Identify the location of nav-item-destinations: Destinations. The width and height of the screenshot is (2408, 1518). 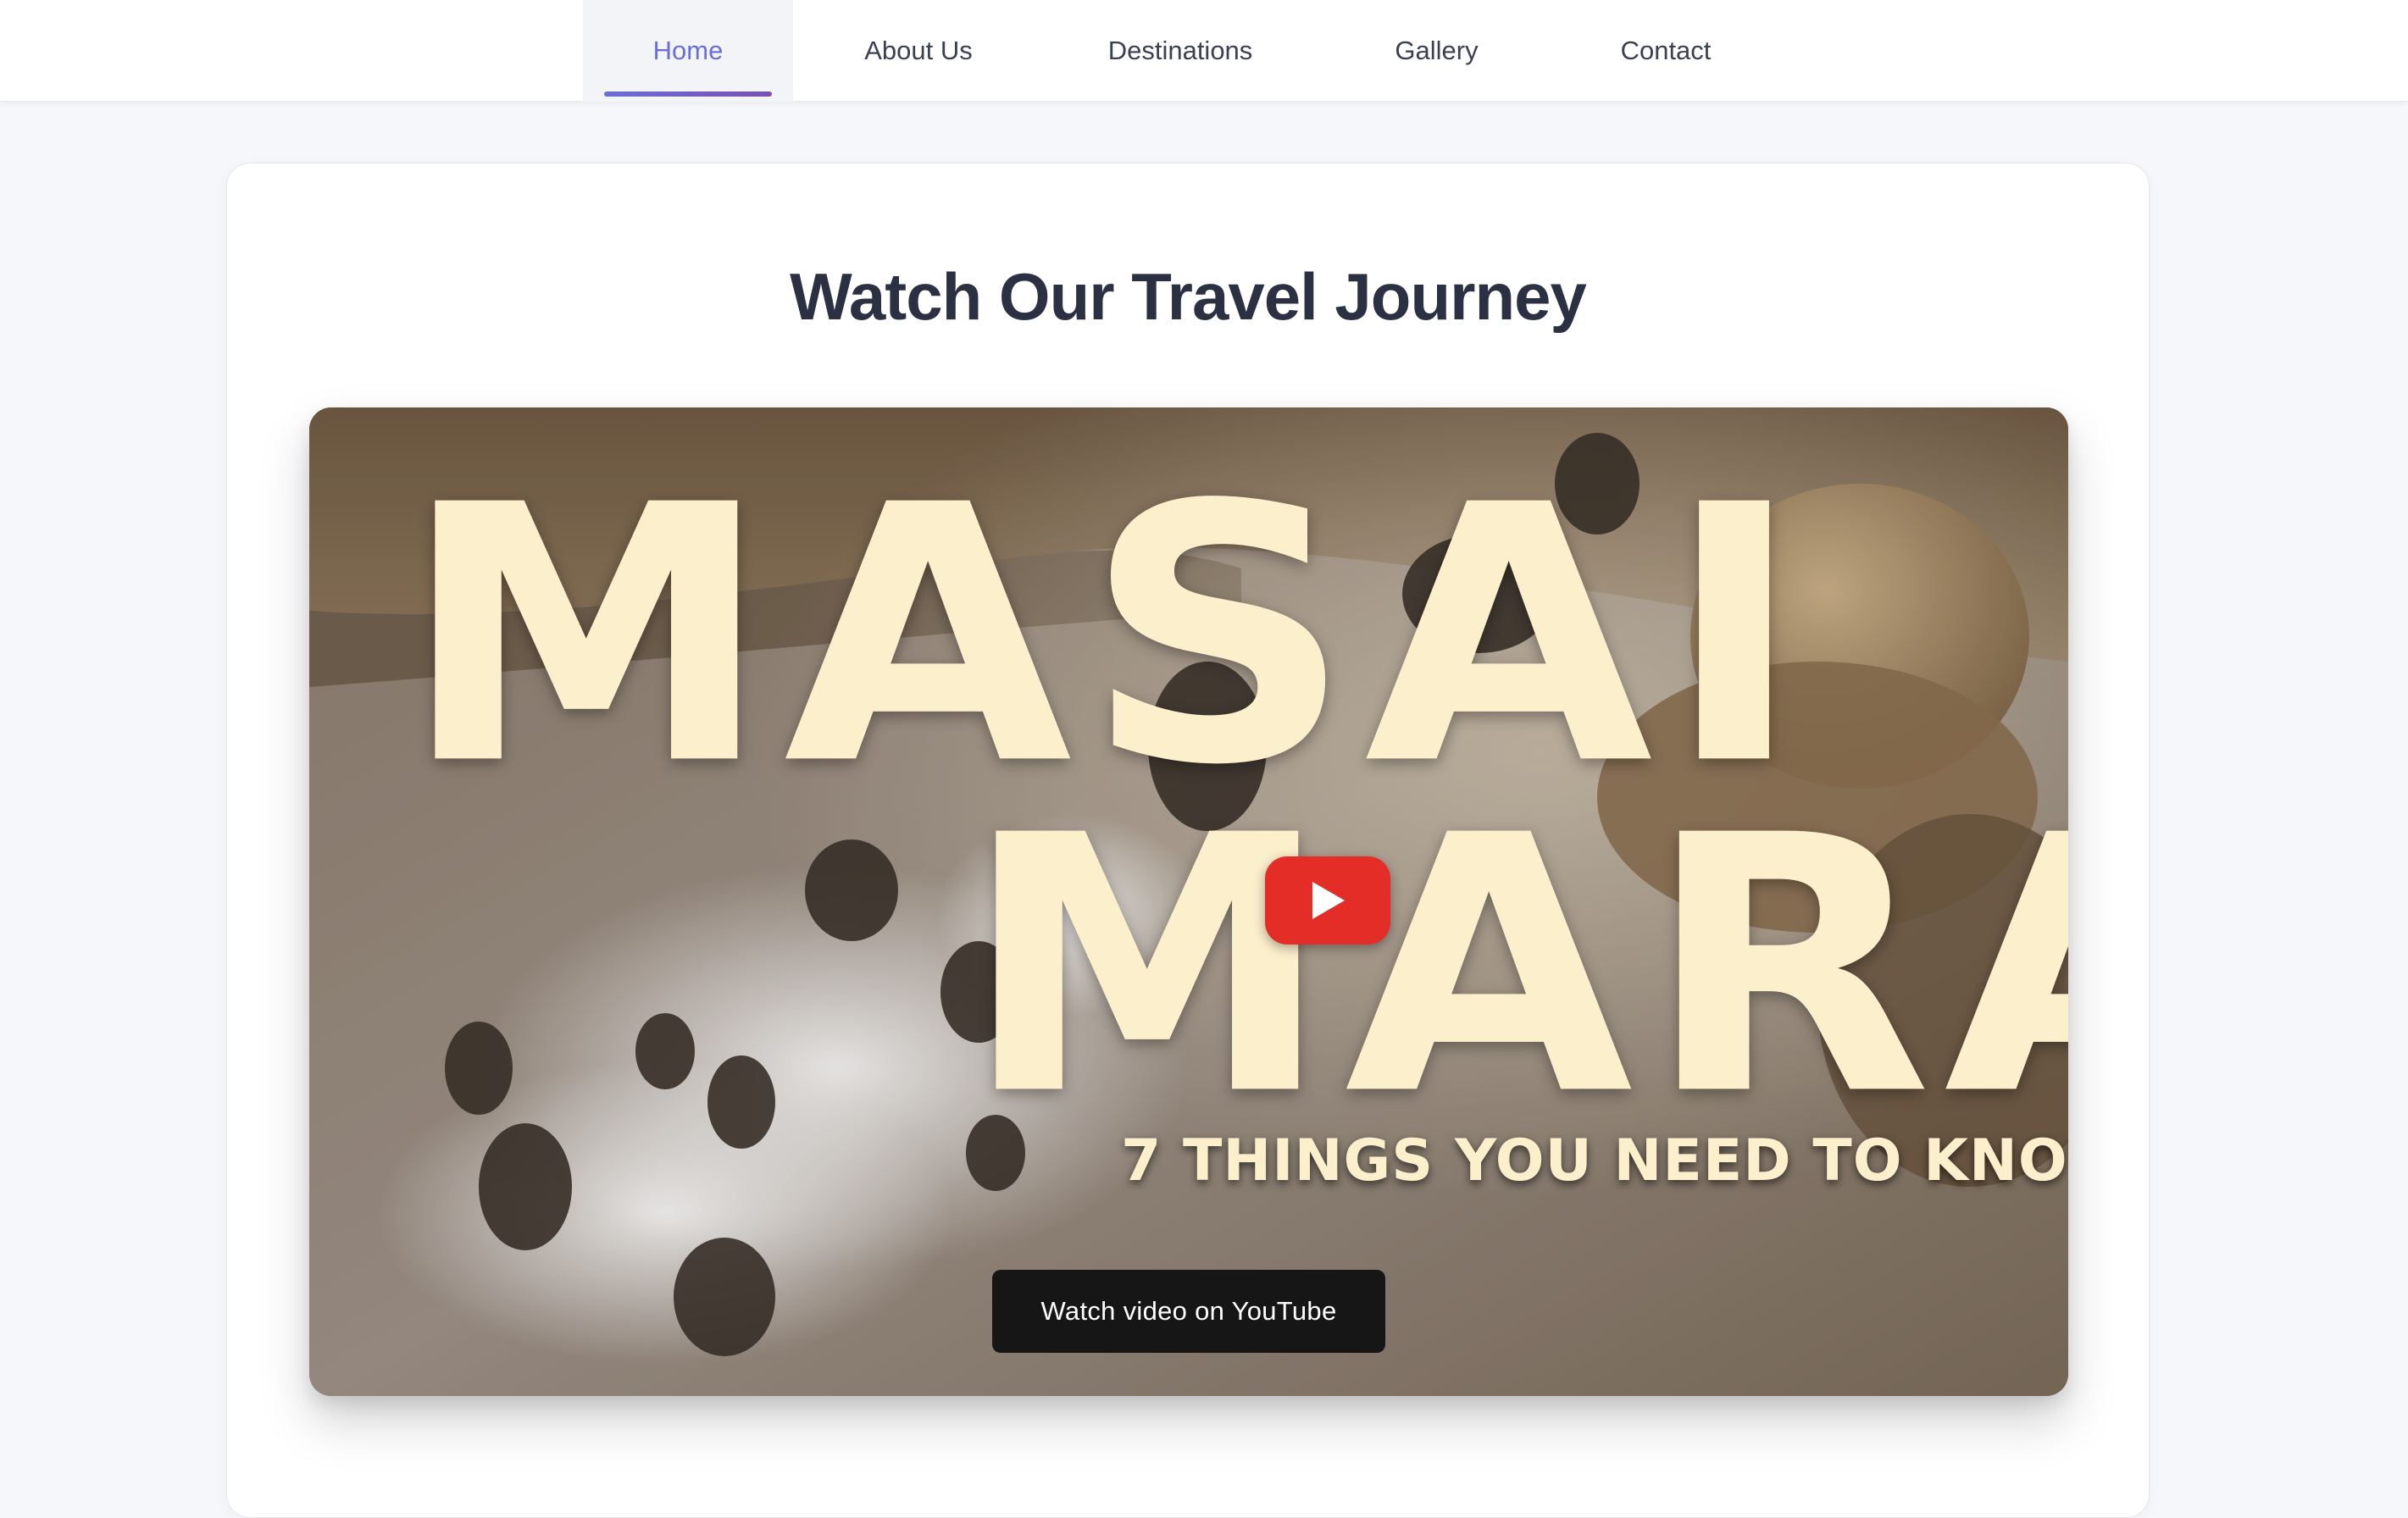
(1181, 51).